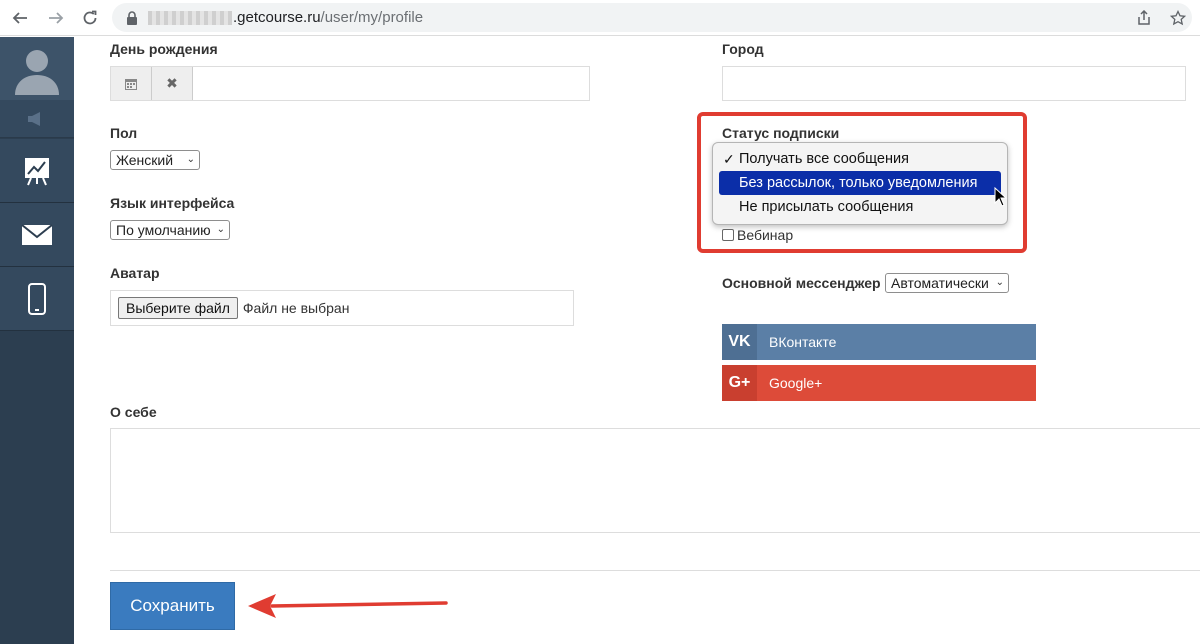 Image resolution: width=1200 pixels, height=644 pixels. What do you see at coordinates (348, 606) in the screenshot?
I see `annotation-arrow` at bounding box center [348, 606].